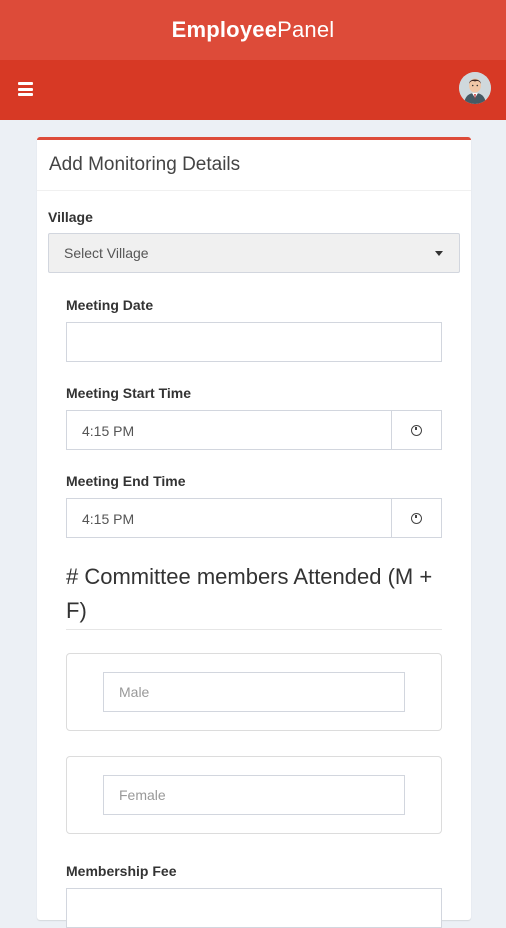 The image size is (506, 928). What do you see at coordinates (249, 593) in the screenshot?
I see `committee-section-title: # Committee members Attended (M + F)` at bounding box center [249, 593].